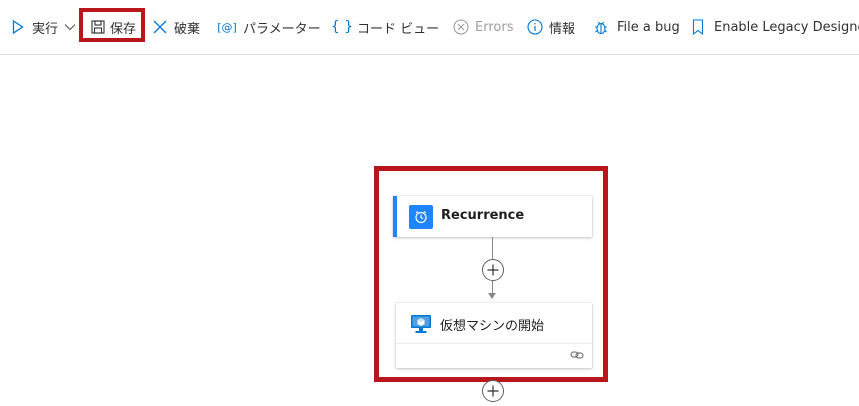 This screenshot has width=859, height=406. I want to click on virtual-machine-icon, so click(421, 324).